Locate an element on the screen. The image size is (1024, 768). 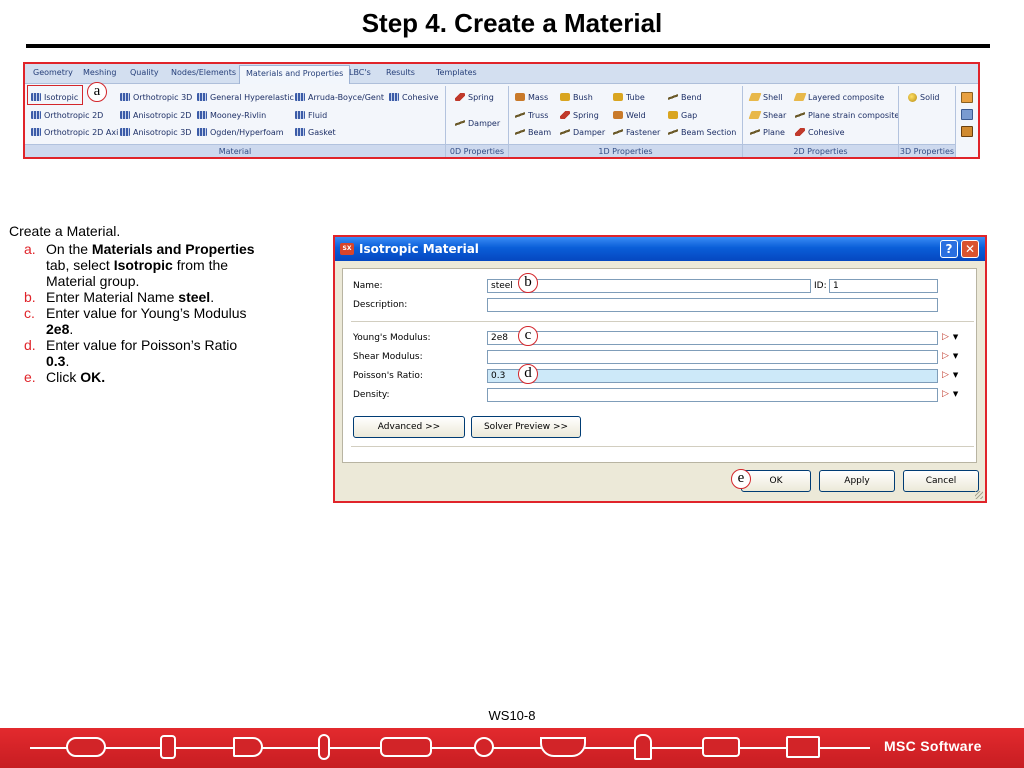
advanced-button: Advanced >> is located at coordinates (409, 427).